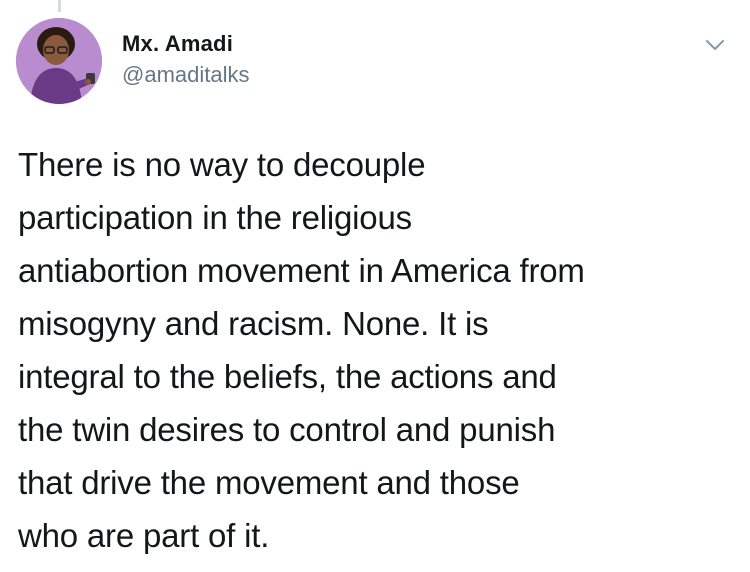 This screenshot has width=750, height=572. I want to click on tweet-text-line: integral to the beliefs, the actions and, so click(287, 376).